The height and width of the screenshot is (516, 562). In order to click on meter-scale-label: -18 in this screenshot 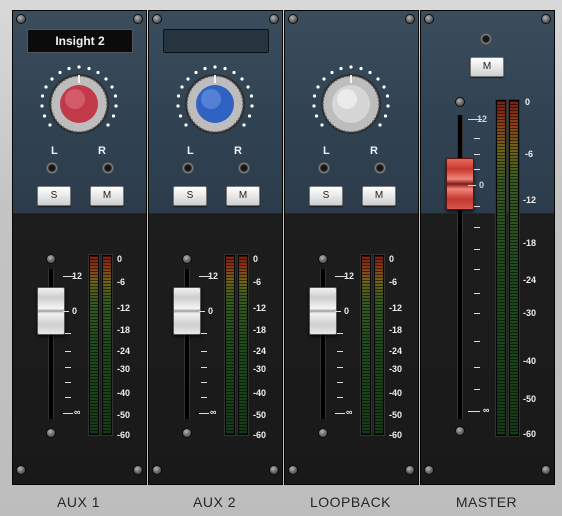, I will do `click(396, 330)`.